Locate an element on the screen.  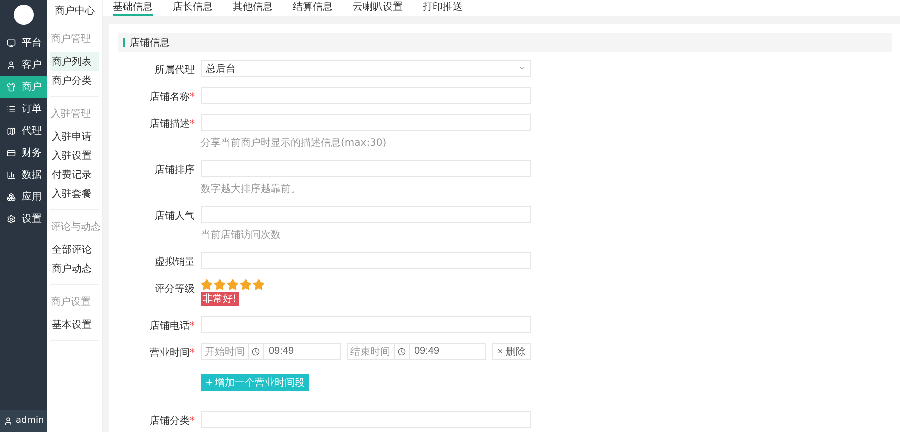
field-label: 评分等级 is located at coordinates (174, 289).